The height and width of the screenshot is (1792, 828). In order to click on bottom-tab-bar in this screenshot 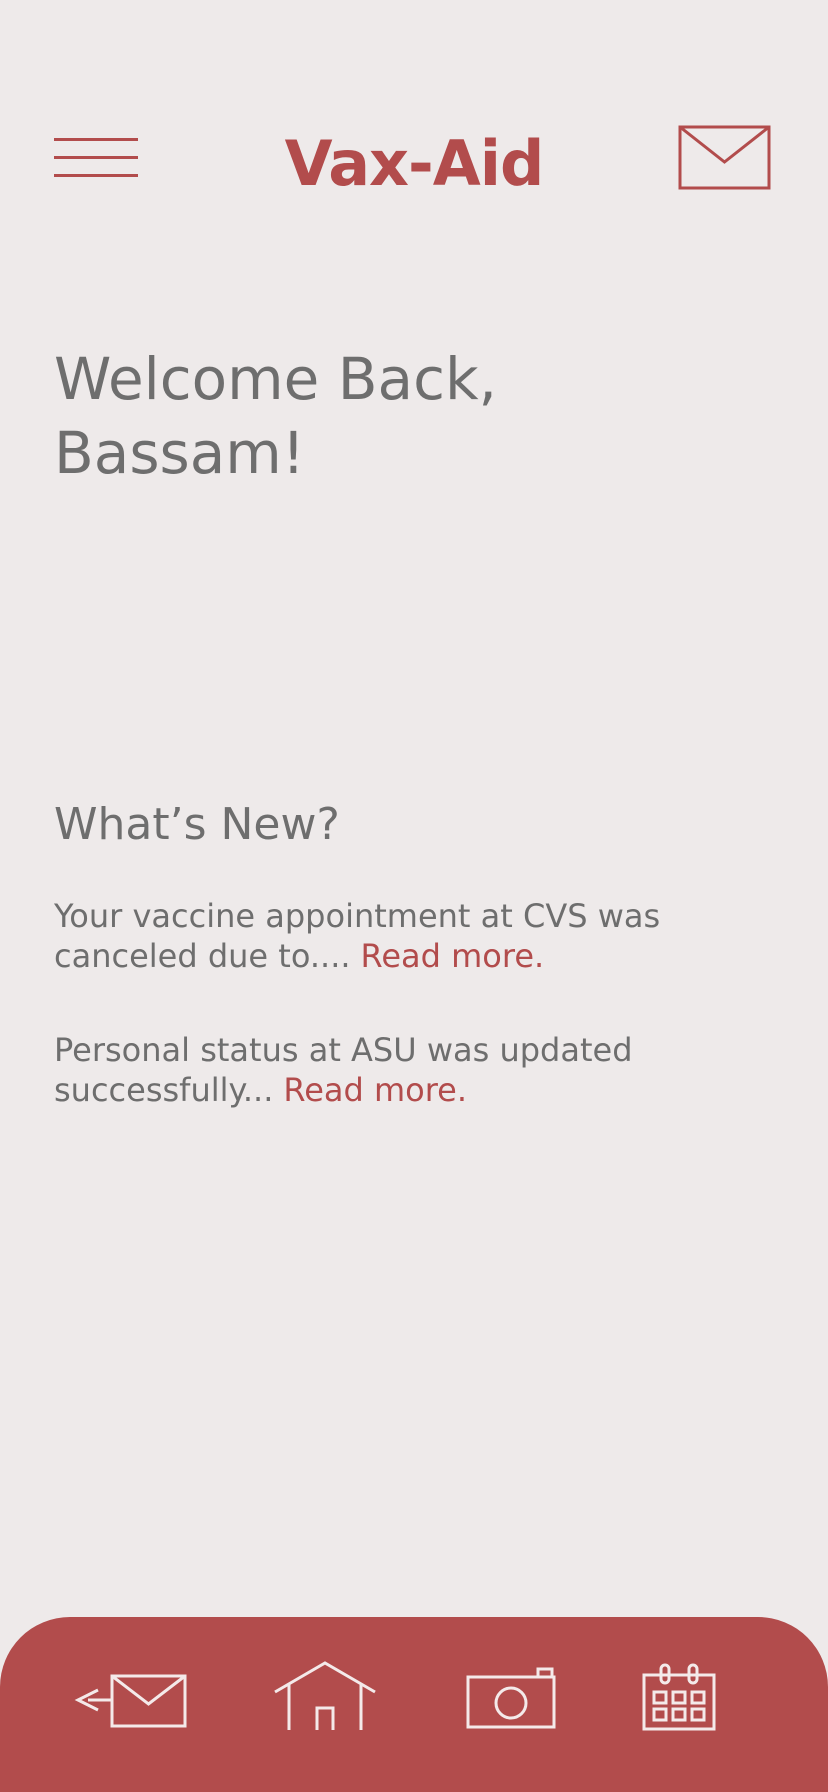, I will do `click(414, 1704)`.